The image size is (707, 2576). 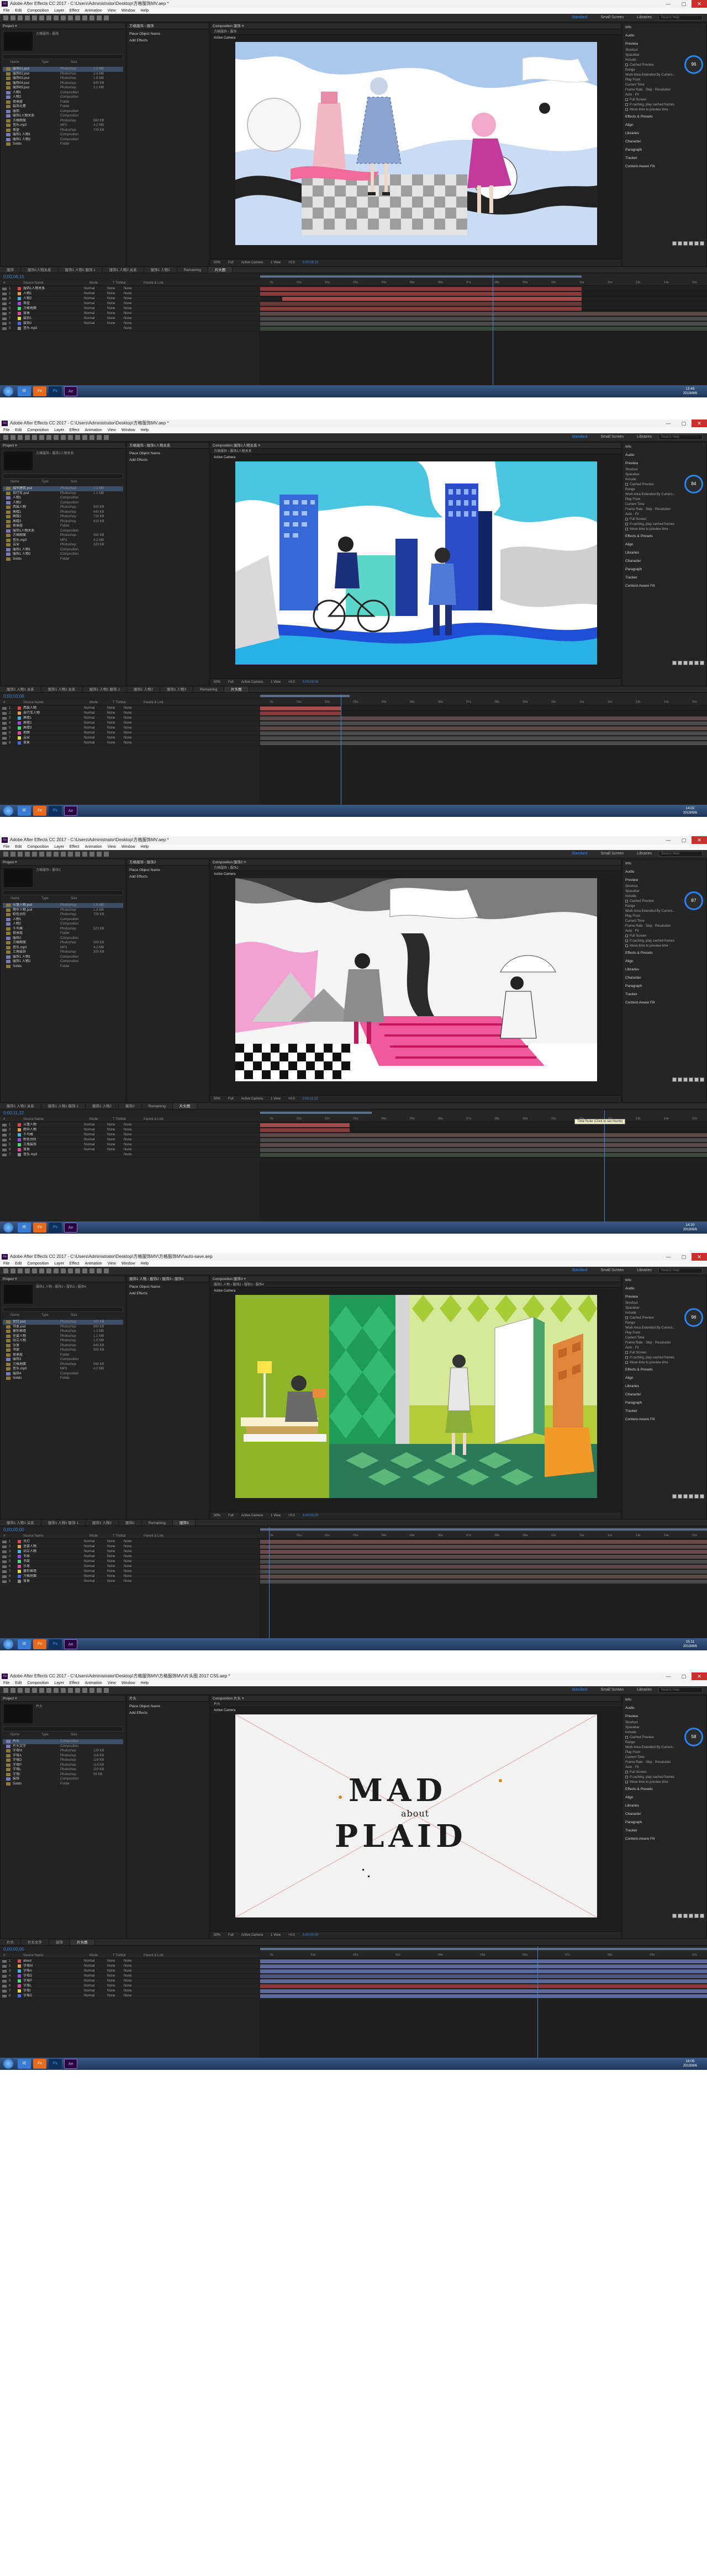 I want to click on project-item: 字母D Photoshop 116 KB, so click(x=63, y=1760).